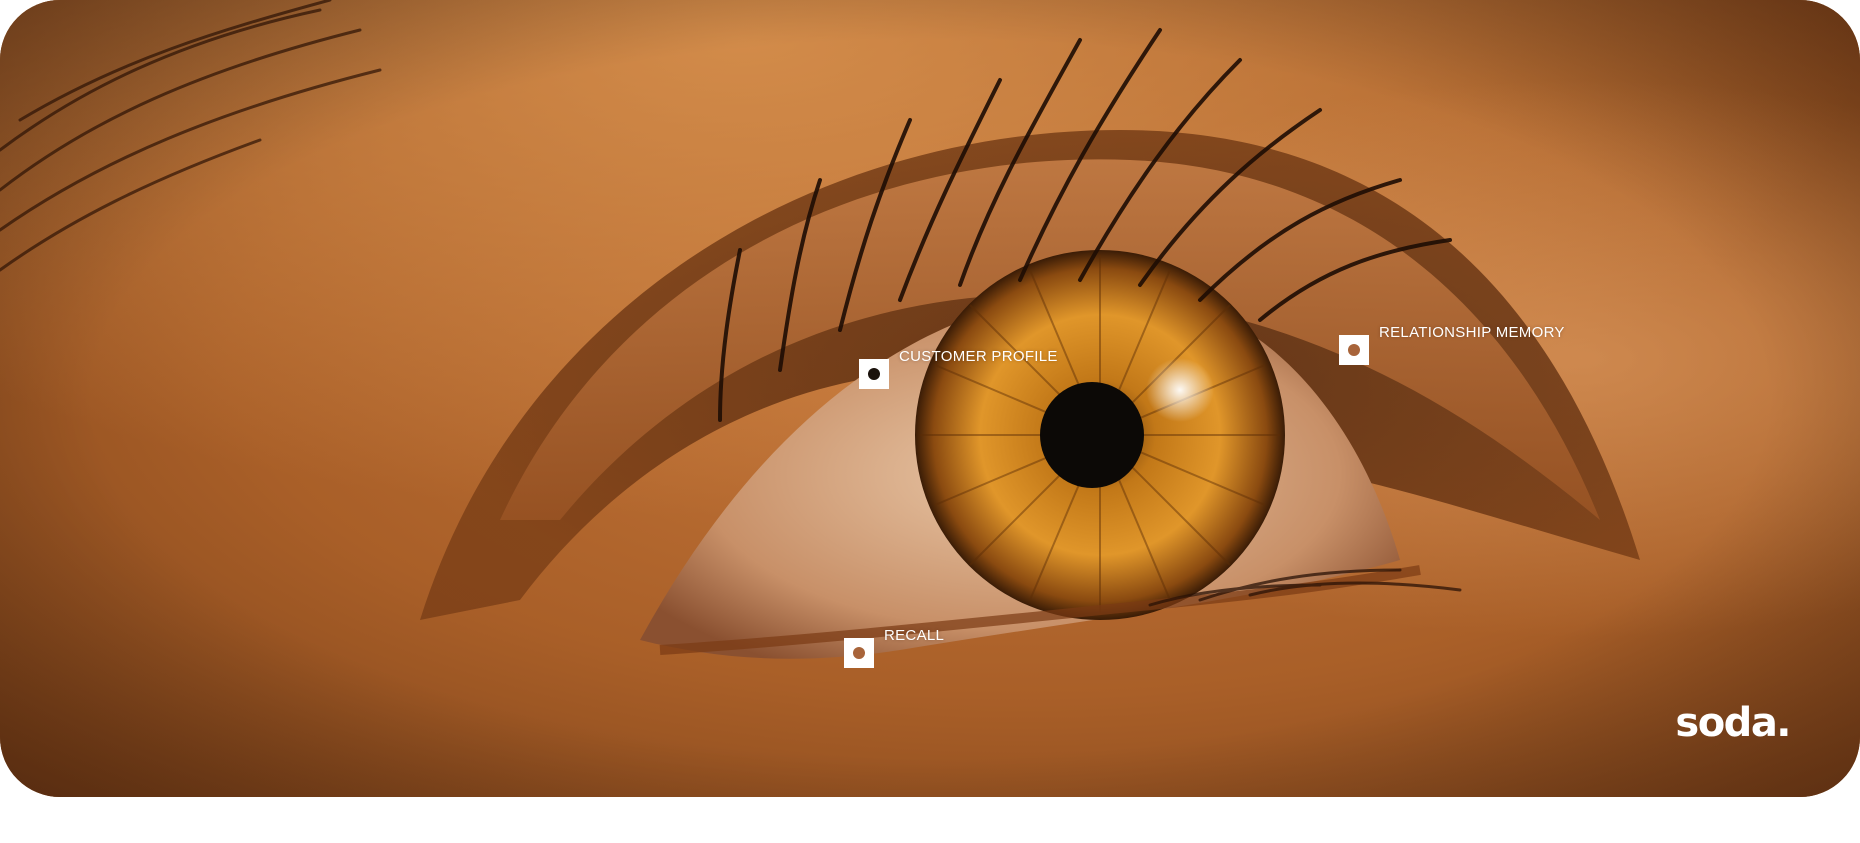 This screenshot has width=1860, height=843. I want to click on customer-profile-hotspot, so click(874, 374).